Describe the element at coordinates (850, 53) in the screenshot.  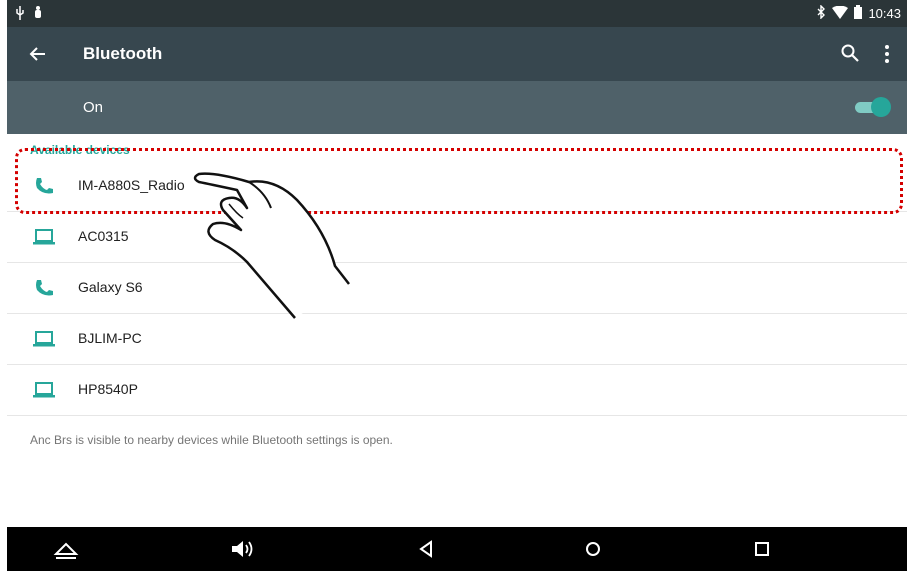
I see `search-icon` at that location.